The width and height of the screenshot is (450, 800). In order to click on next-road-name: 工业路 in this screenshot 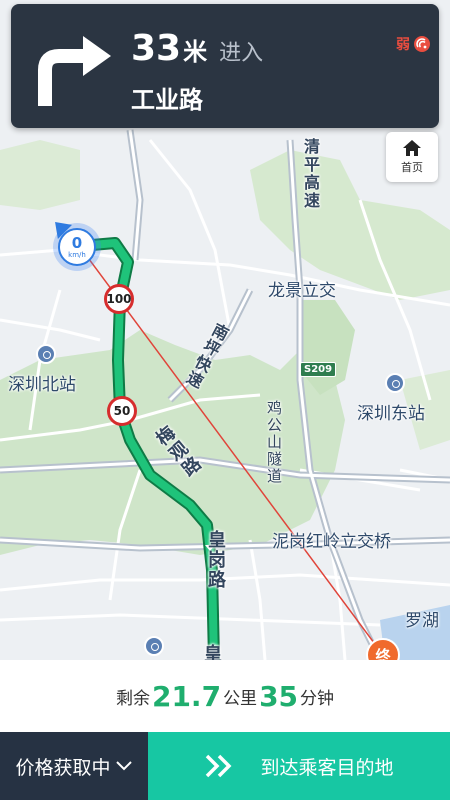, I will do `click(167, 100)`.